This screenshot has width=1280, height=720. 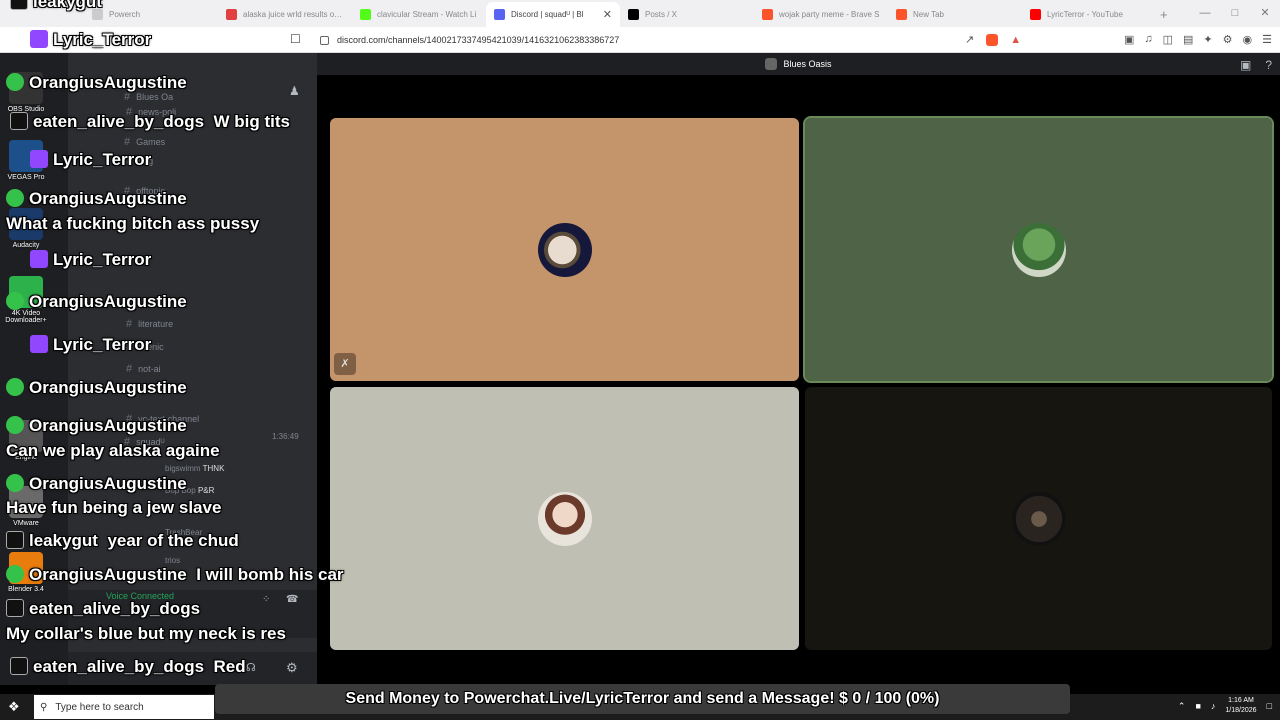 I want to click on maximize-button: □, so click(x=1235, y=13).